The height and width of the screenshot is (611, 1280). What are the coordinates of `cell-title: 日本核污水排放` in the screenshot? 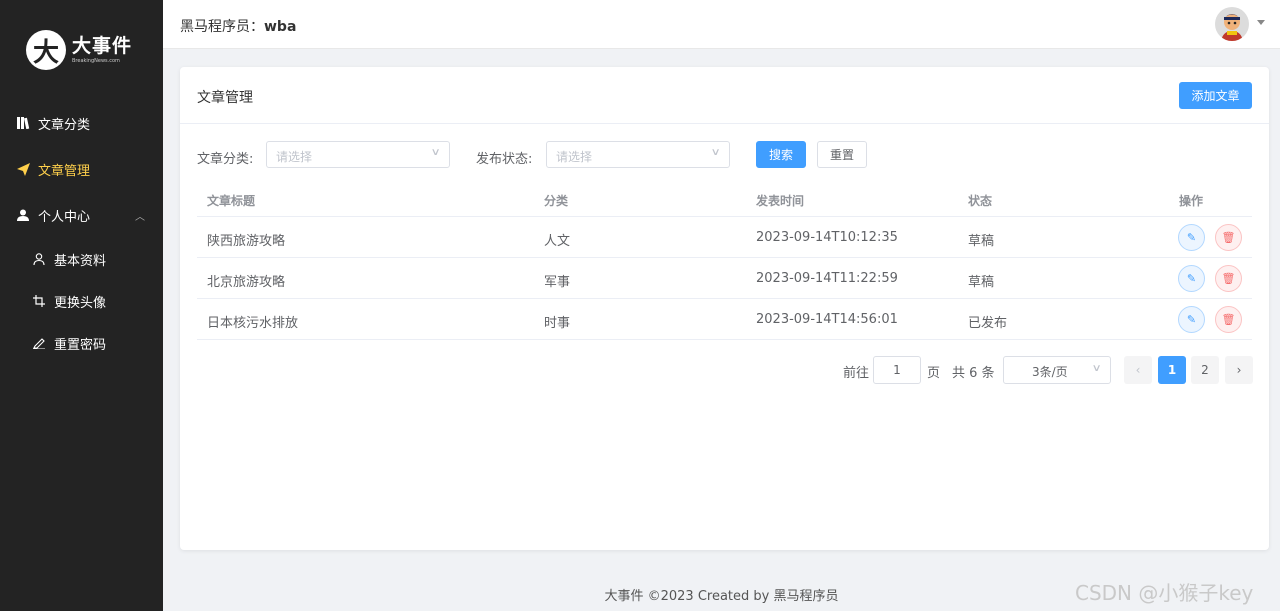 It's located at (253, 323).